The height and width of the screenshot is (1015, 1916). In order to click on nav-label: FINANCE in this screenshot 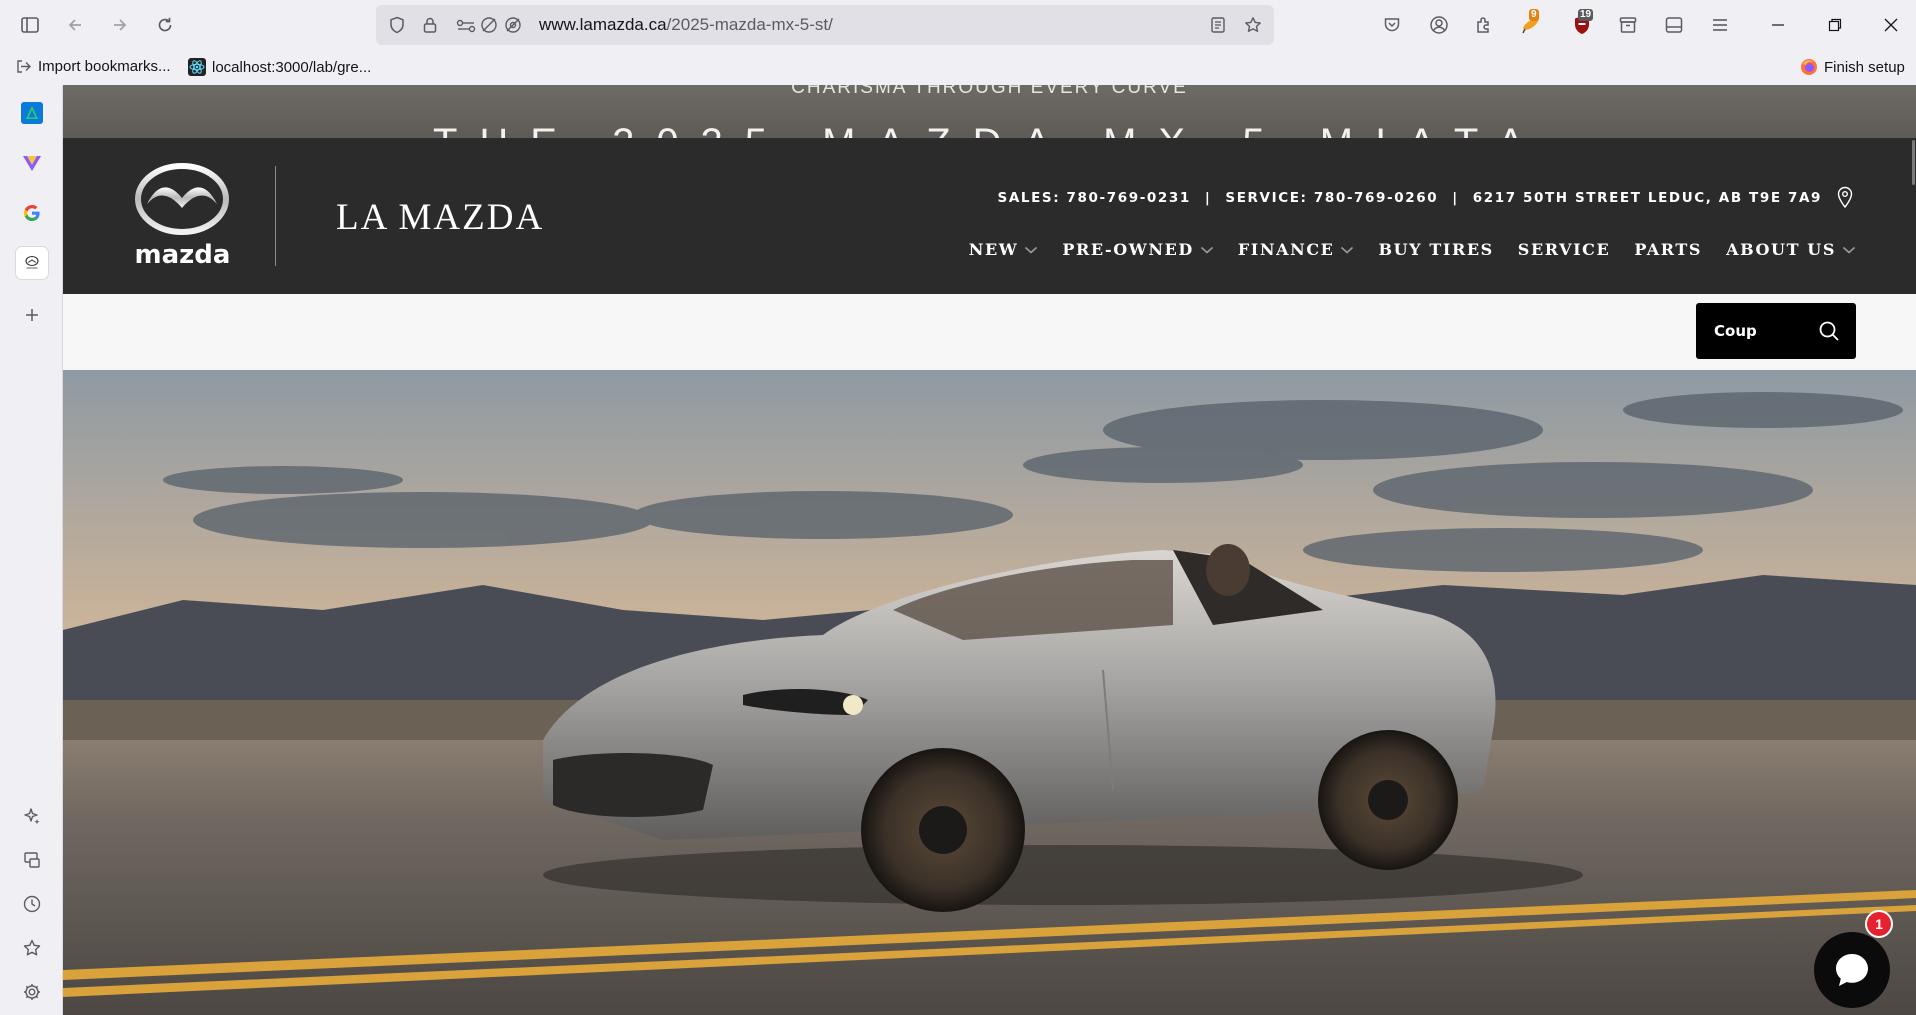, I will do `click(1286, 249)`.